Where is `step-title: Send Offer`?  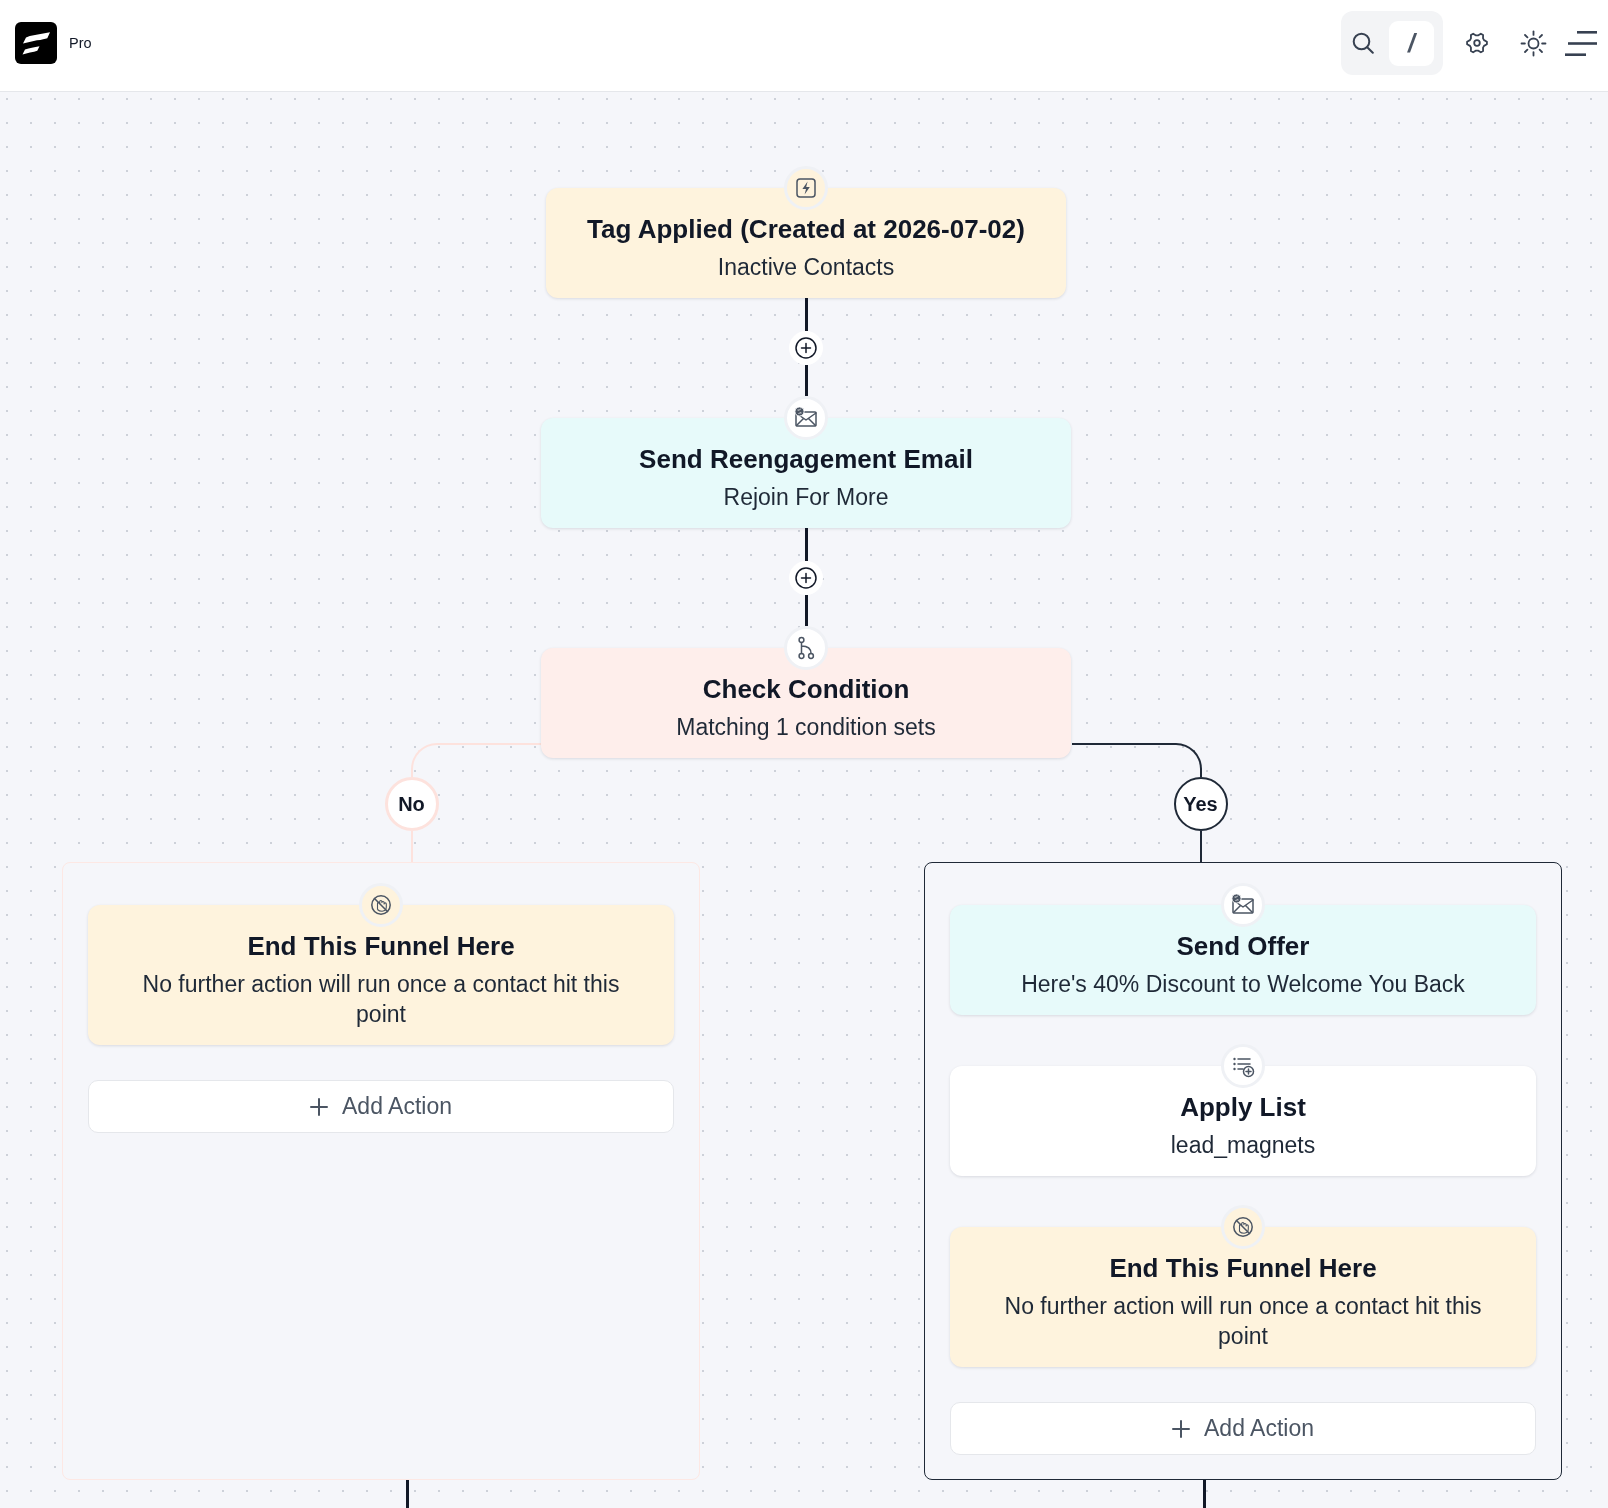 step-title: Send Offer is located at coordinates (1243, 946).